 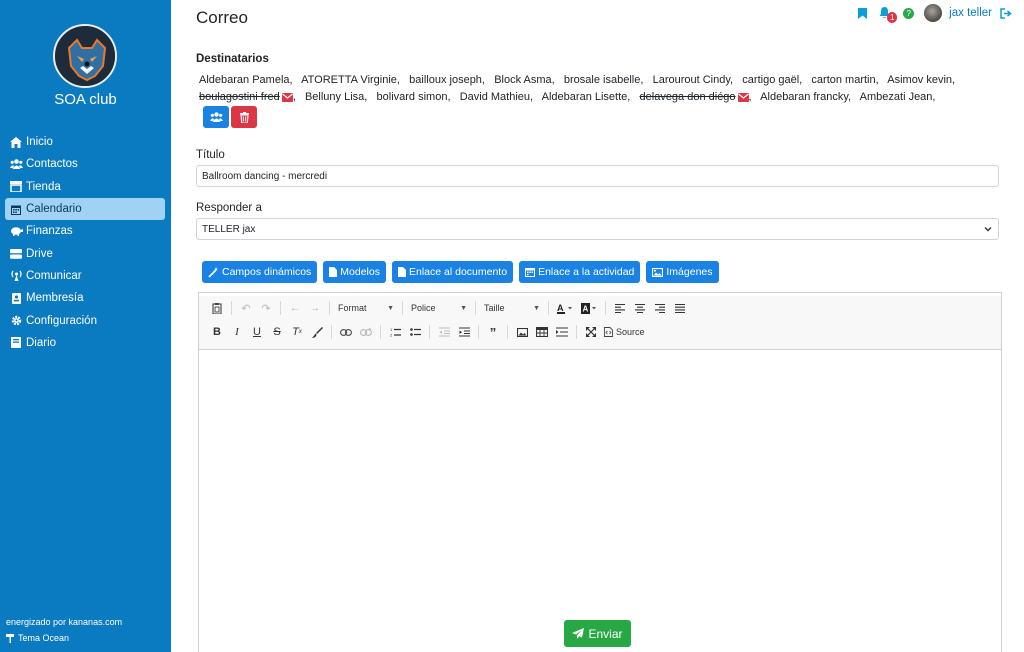 I want to click on sidebar-item-comunicar: Comunicar, so click(x=85, y=276).